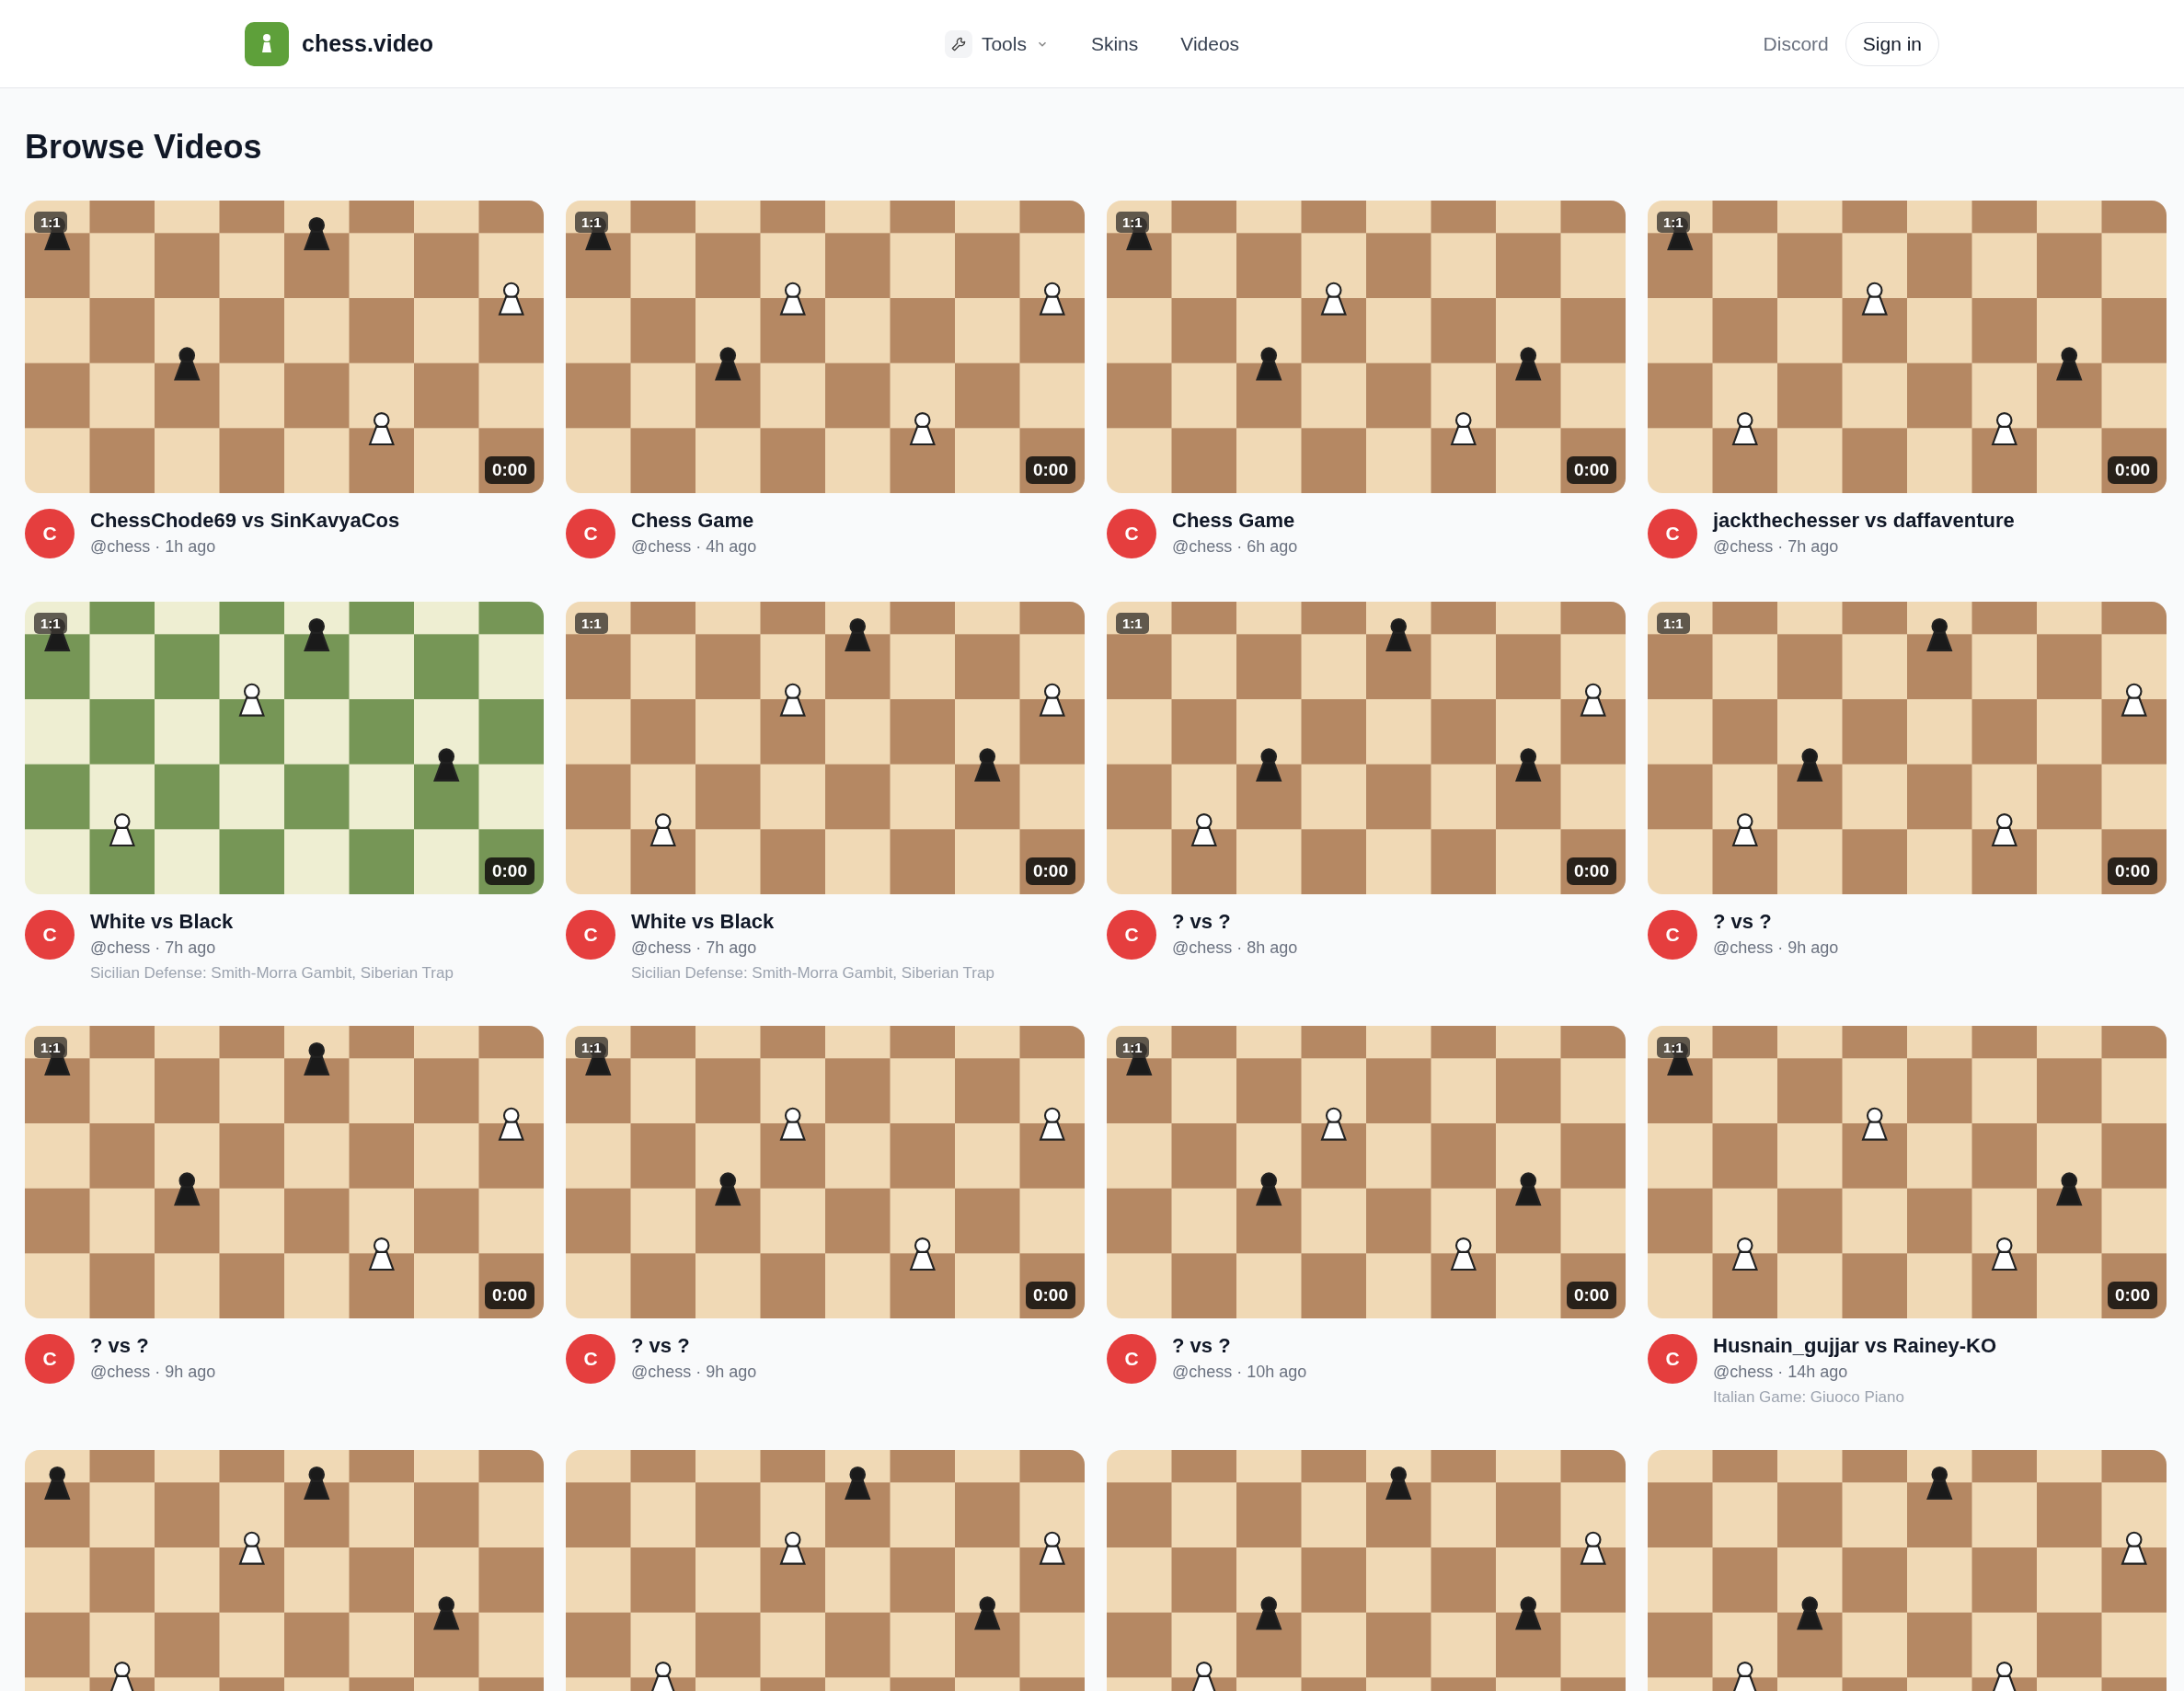  I want to click on tools-menu: Tools, so click(996, 43).